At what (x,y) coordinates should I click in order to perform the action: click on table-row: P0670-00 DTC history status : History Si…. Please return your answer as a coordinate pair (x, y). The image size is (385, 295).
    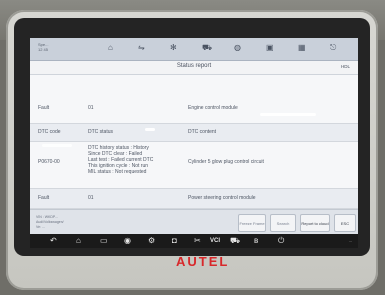
    Looking at the image, I should click on (194, 165).